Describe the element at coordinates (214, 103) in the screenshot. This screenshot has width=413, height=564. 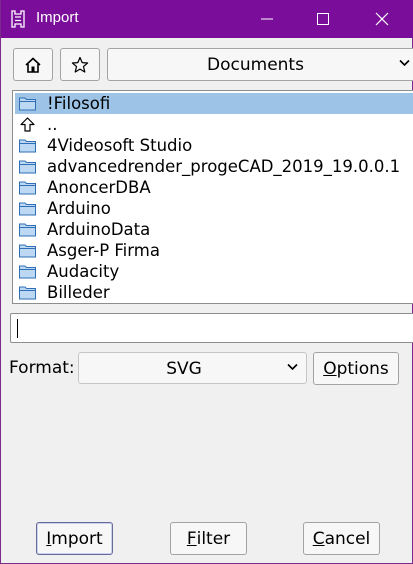
I see `list-item: !Filosofi` at that location.